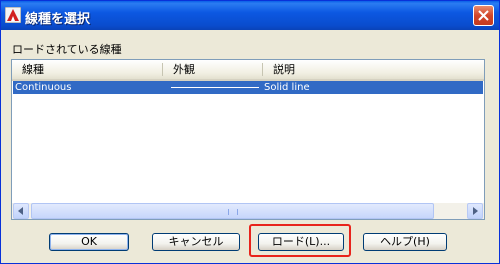 The image size is (500, 264). What do you see at coordinates (13, 15) in the screenshot?
I see `autocad-icon` at bounding box center [13, 15].